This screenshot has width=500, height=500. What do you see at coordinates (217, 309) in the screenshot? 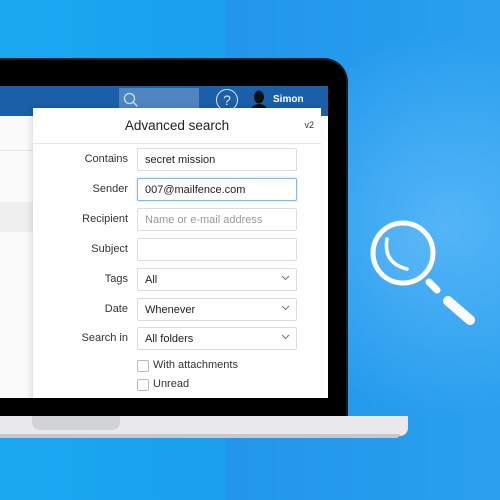
I see `date-select: Whenever` at bounding box center [217, 309].